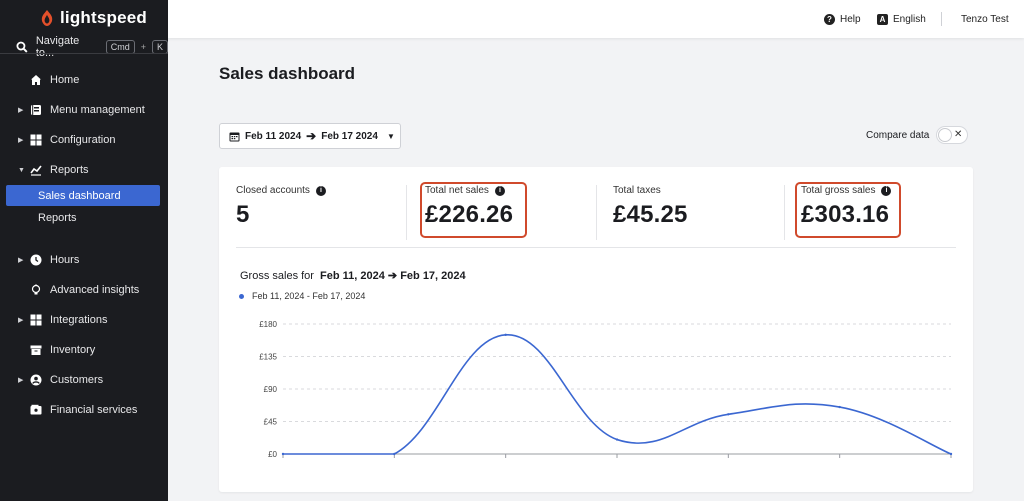 This screenshot has width=1024, height=501. Describe the element at coordinates (36, 320) in the screenshot. I see `grid-icon` at that location.